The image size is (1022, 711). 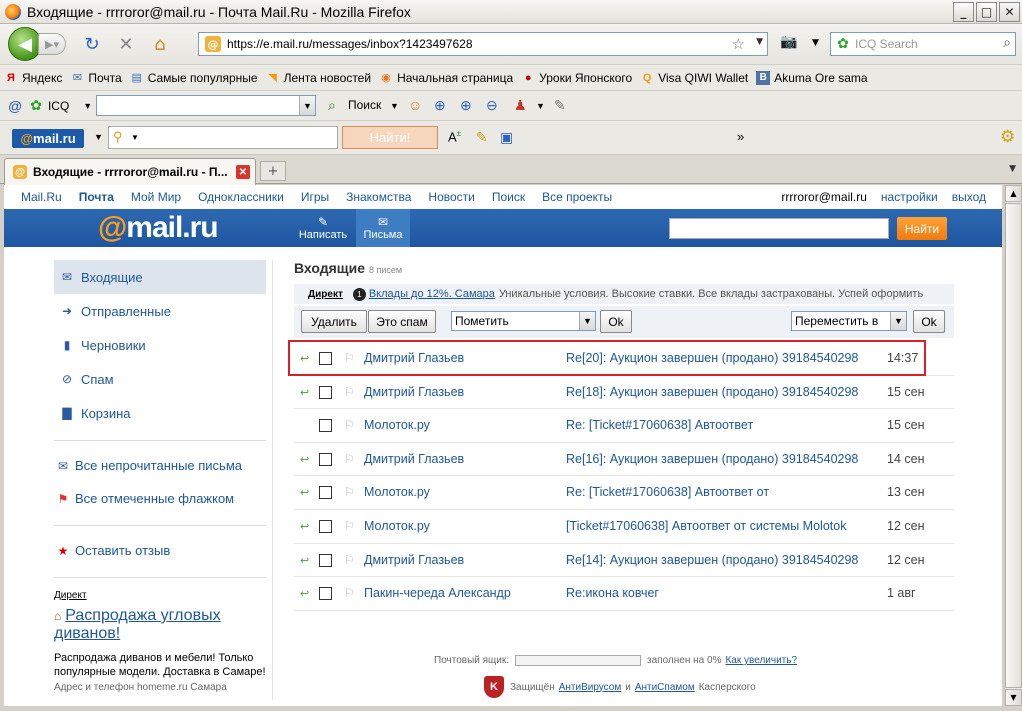 I want to click on delete-button: Удалить, so click(x=334, y=321).